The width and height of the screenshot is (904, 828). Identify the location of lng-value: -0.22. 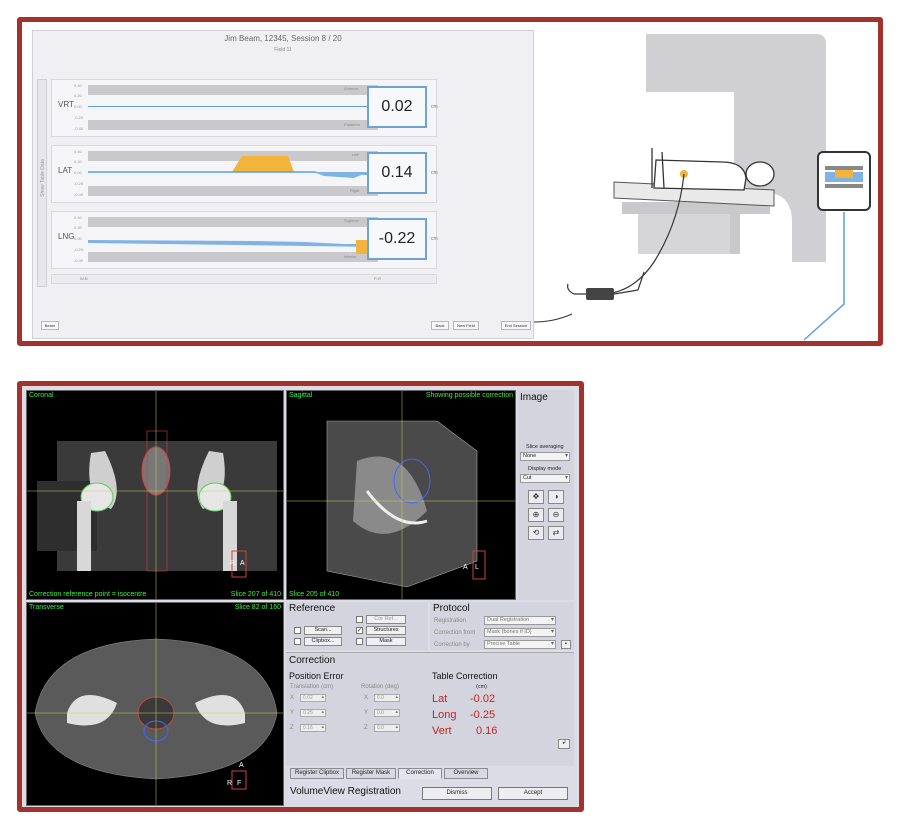
(397, 239).